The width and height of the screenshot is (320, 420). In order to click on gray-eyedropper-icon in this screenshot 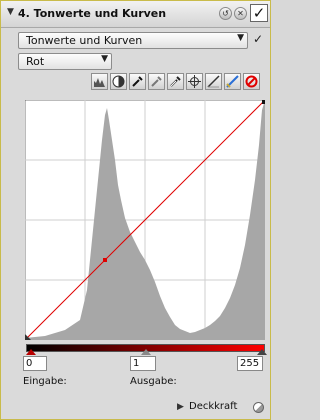, I will do `click(156, 81)`.